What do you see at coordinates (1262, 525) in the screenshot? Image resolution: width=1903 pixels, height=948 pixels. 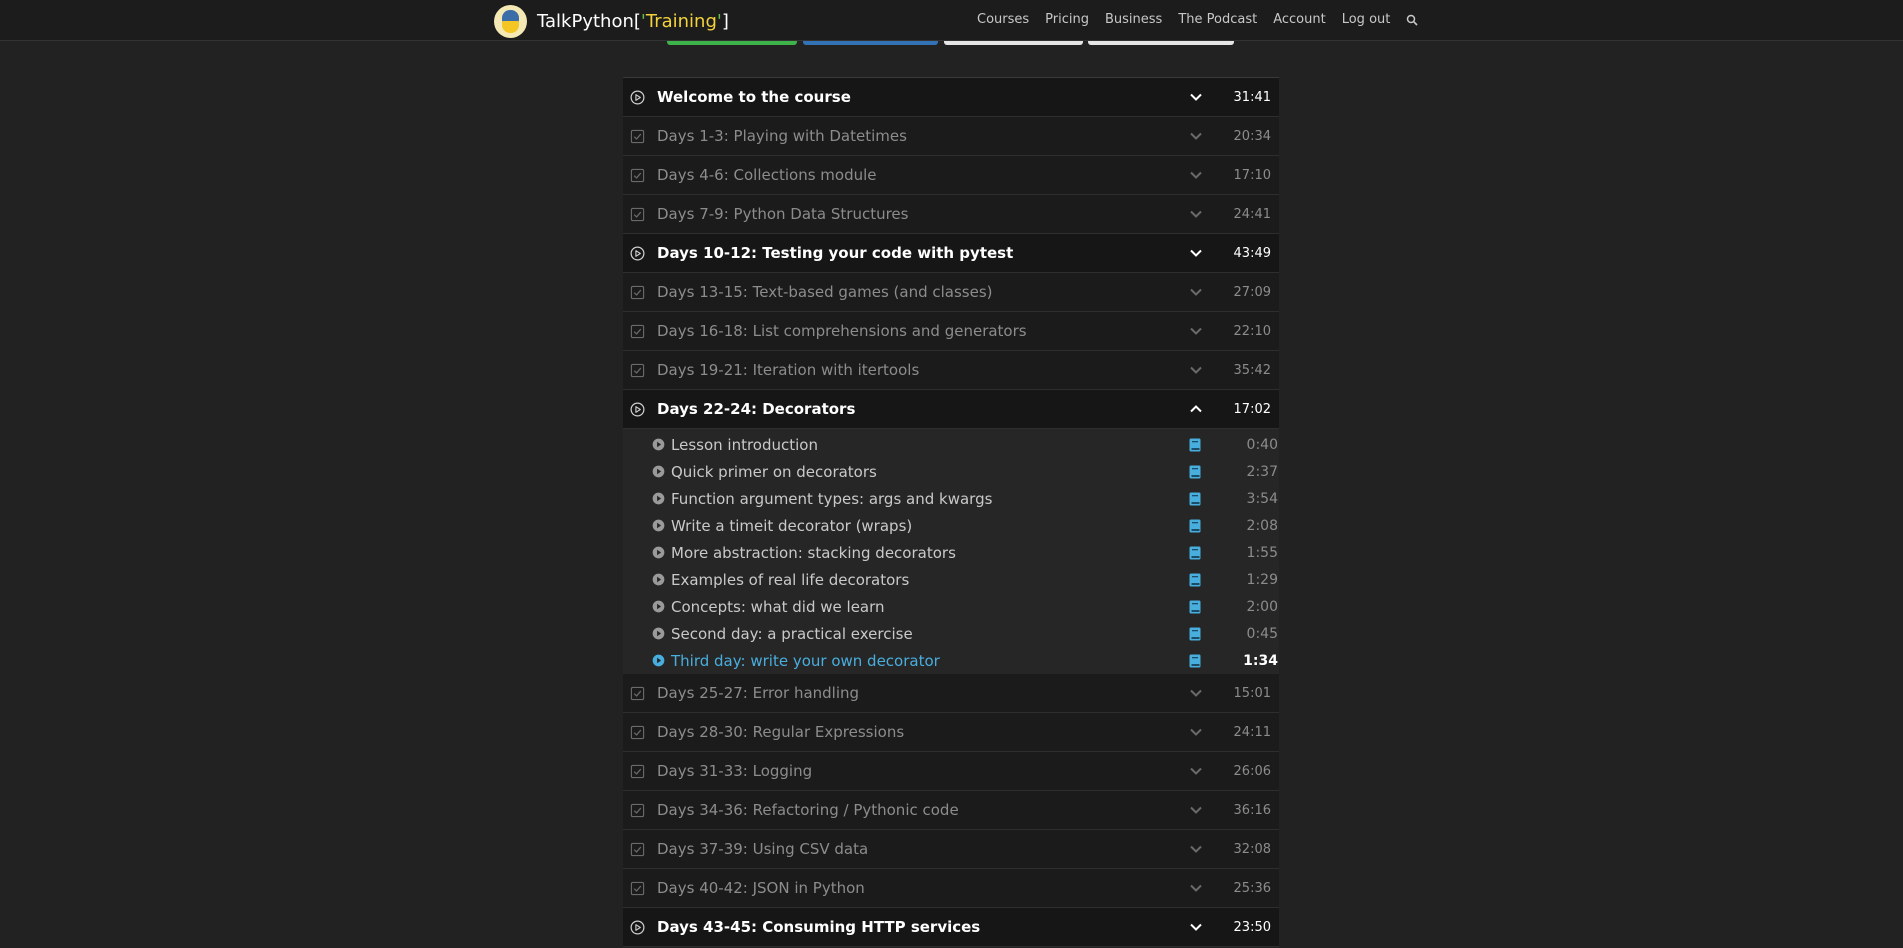 I see `lesson-duration: 2:08` at bounding box center [1262, 525].